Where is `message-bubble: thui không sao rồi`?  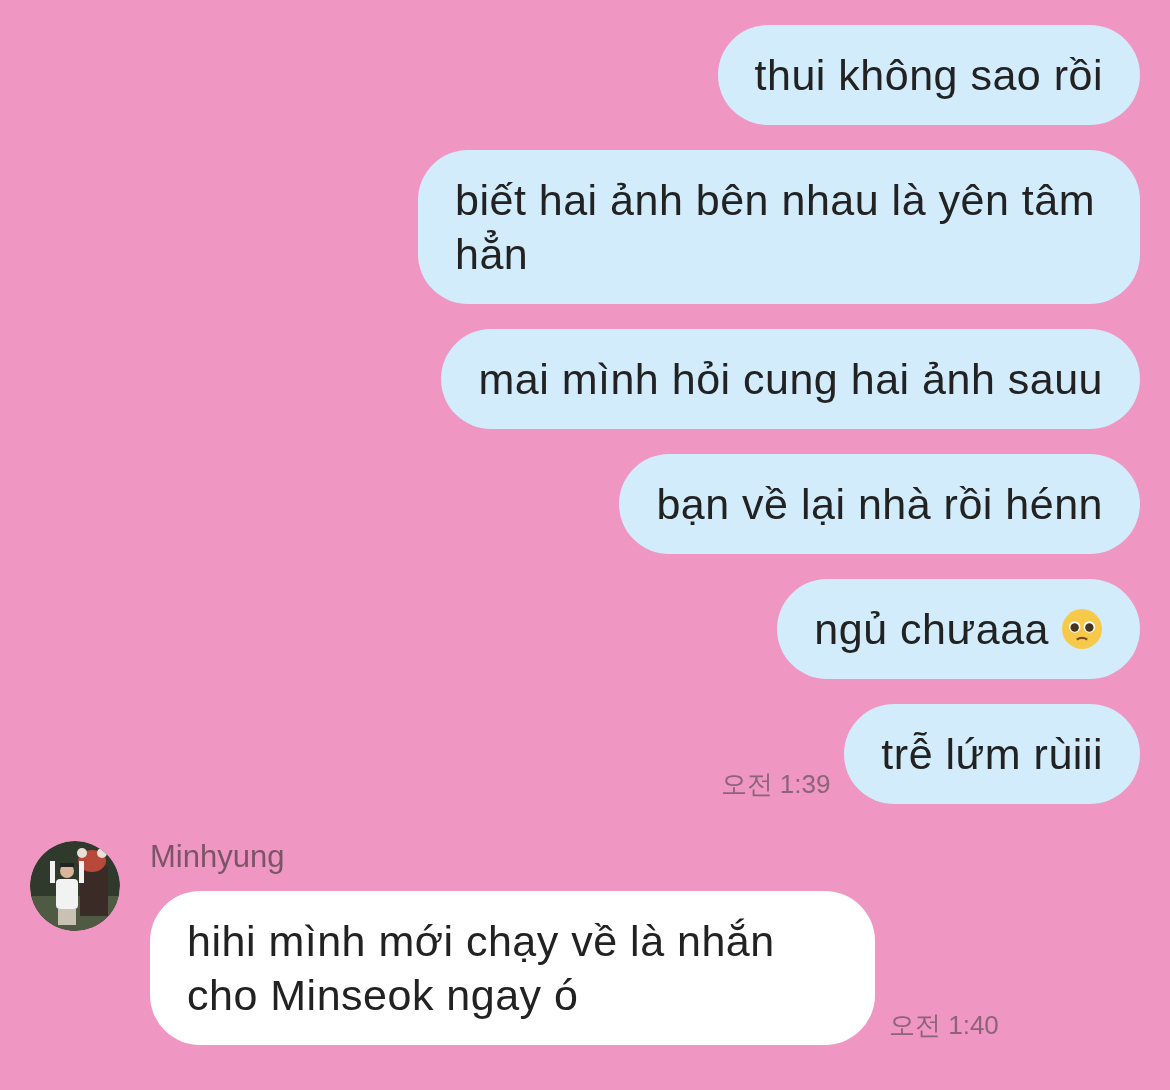 message-bubble: thui không sao rồi is located at coordinates (928, 75).